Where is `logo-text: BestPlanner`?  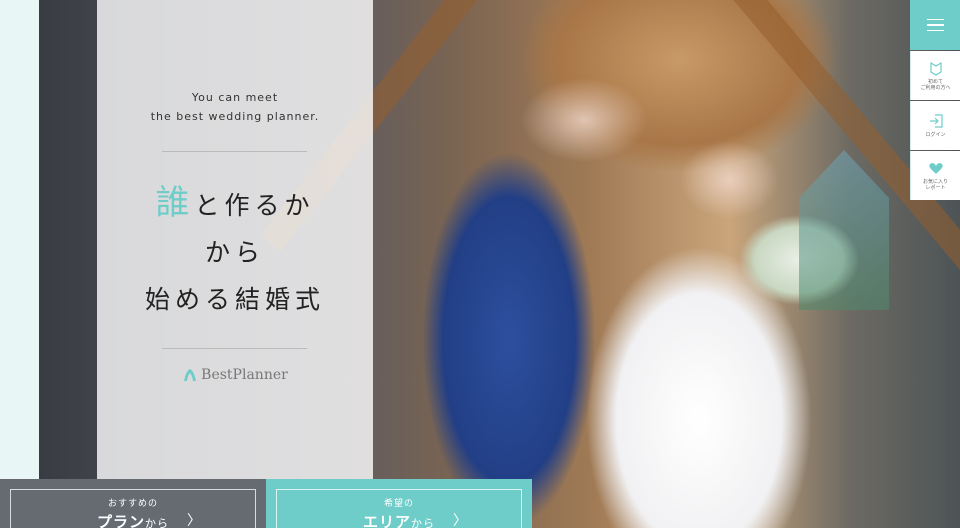
logo-text: BestPlanner is located at coordinates (244, 375).